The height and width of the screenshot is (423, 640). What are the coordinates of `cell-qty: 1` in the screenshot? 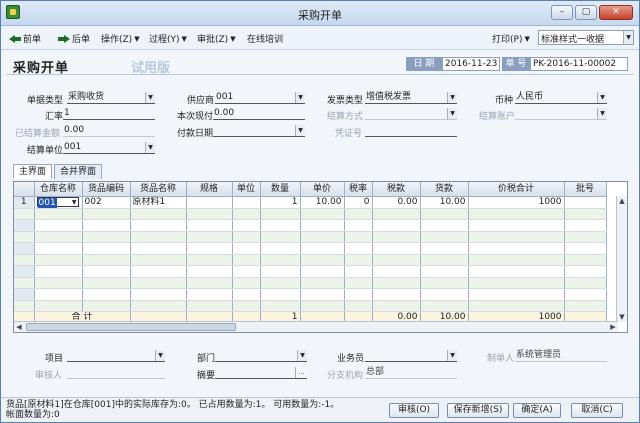 It's located at (280, 202).